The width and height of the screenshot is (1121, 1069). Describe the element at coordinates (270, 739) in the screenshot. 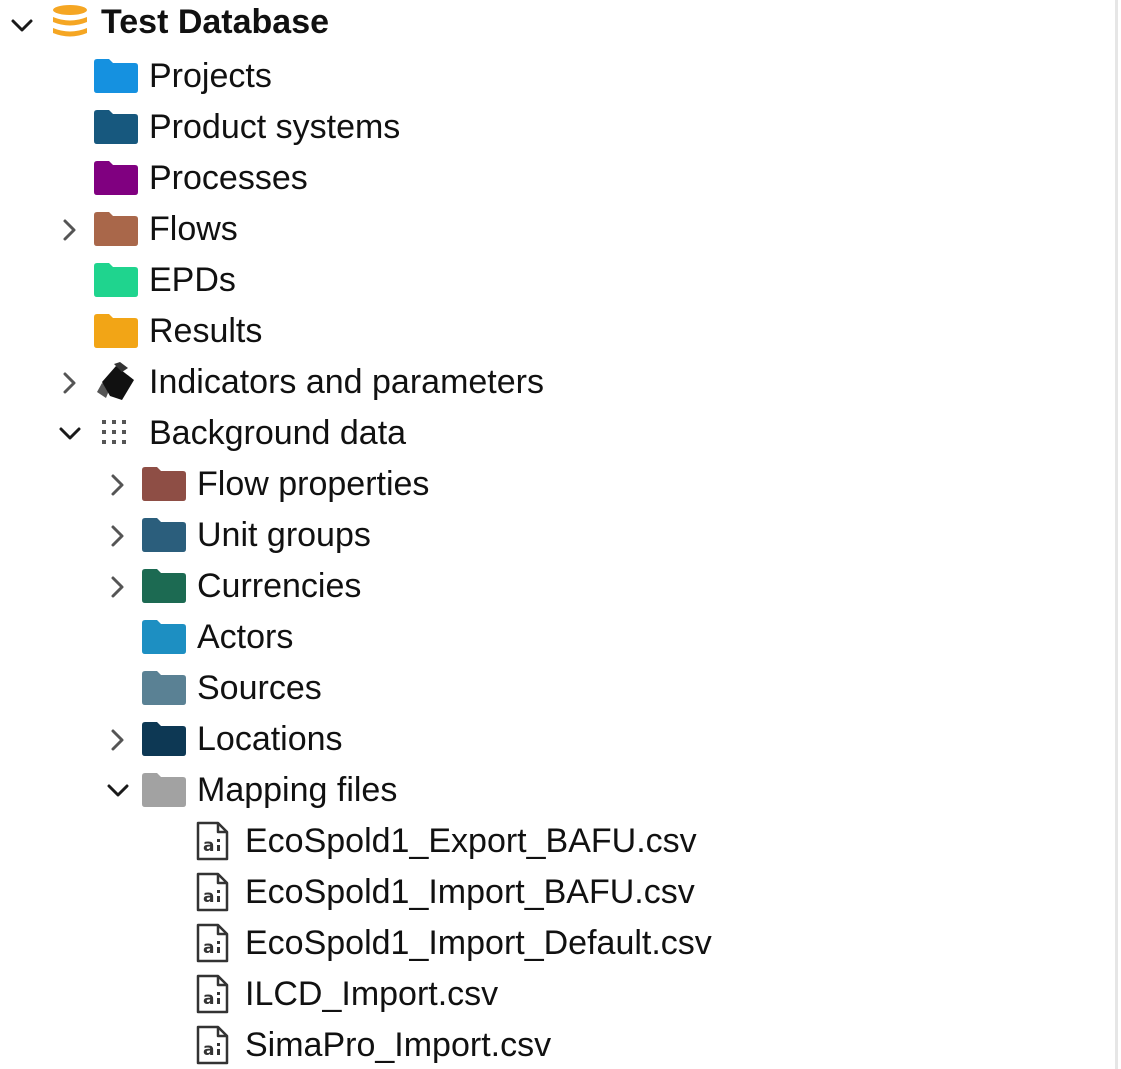

I see `tree-item-label: Locations` at that location.